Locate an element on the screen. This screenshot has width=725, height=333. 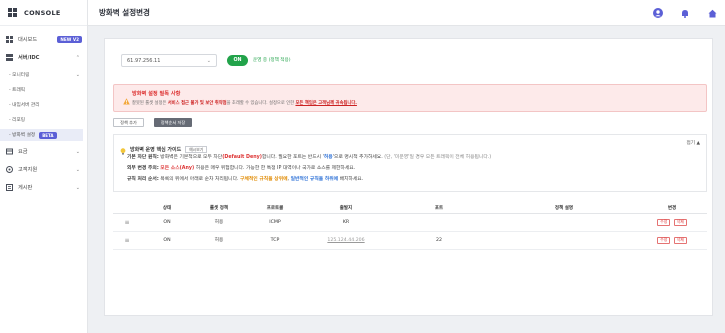
alert-text: 을 초래할 수 있습니다. 설정으로 인한 is located at coordinates (261, 103).